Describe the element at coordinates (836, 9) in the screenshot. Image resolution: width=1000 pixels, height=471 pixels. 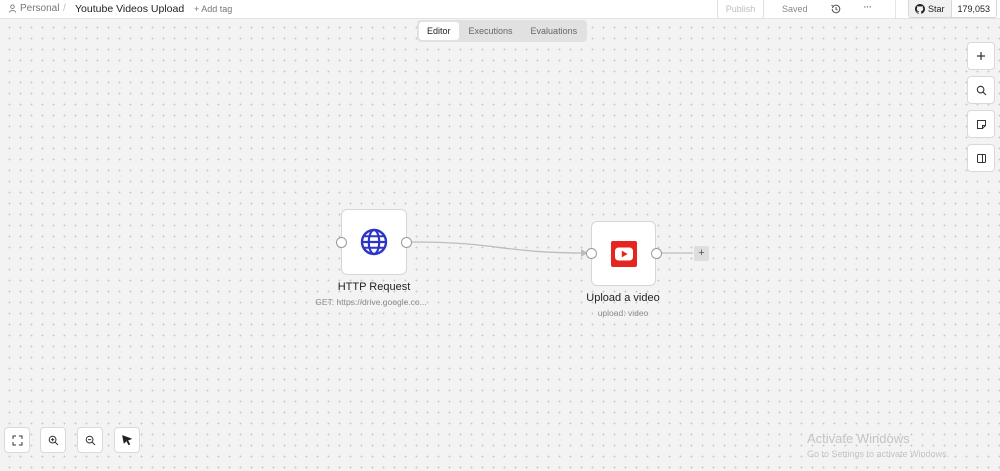
I see `history-icon` at that location.